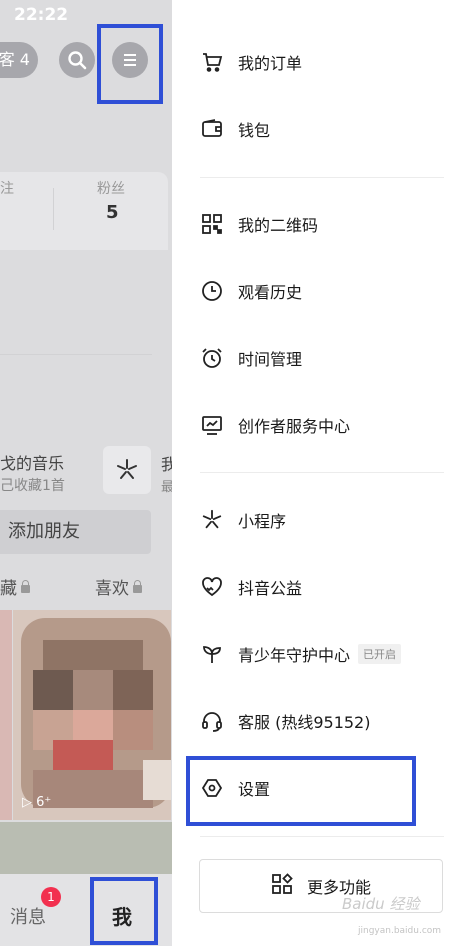 The width and height of the screenshot is (472, 946). Describe the element at coordinates (325, 291) in the screenshot. I see `menu-item-watch-history: 观看历史` at that location.